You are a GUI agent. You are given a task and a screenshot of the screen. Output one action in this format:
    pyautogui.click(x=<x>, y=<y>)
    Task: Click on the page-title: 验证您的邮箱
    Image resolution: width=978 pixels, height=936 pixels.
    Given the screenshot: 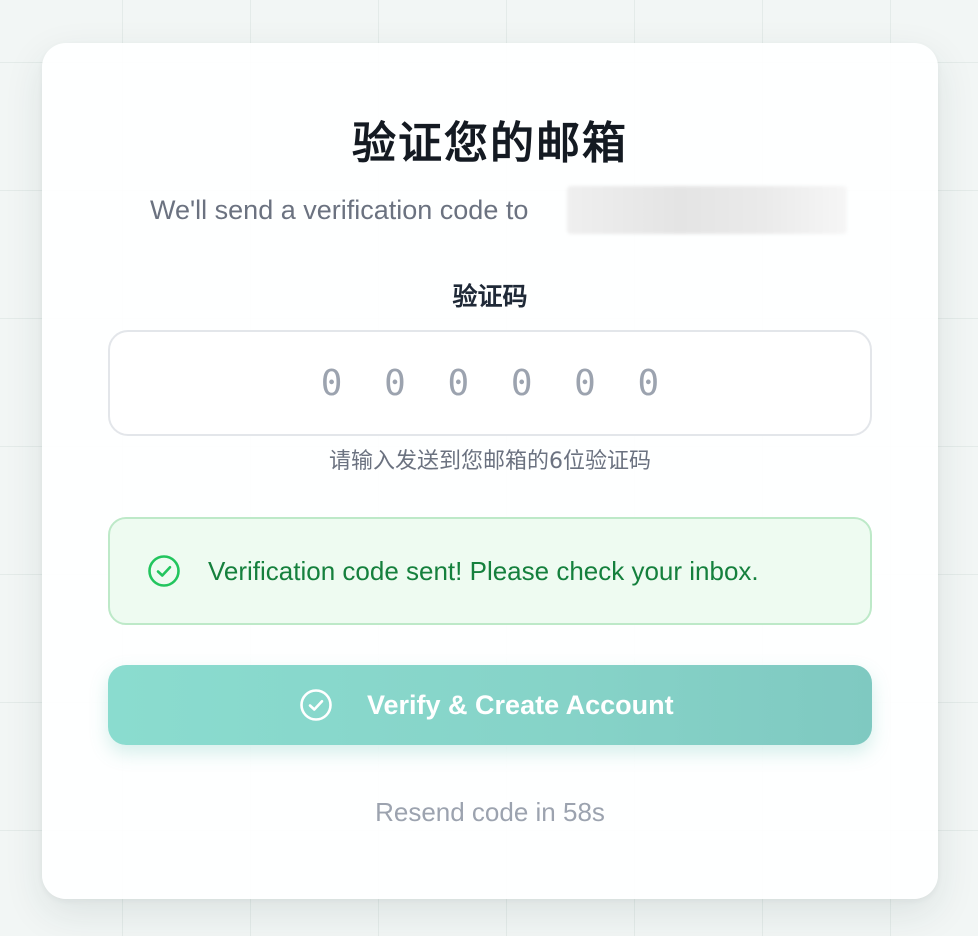 What is the action you would take?
    pyautogui.click(x=490, y=143)
    